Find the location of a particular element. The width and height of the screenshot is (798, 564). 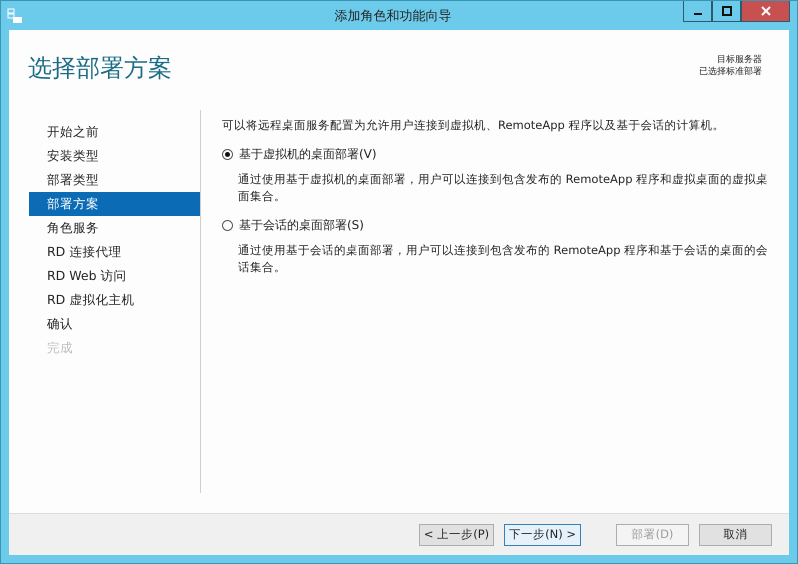

wizard-step: RD Web 访问 is located at coordinates (114, 276).